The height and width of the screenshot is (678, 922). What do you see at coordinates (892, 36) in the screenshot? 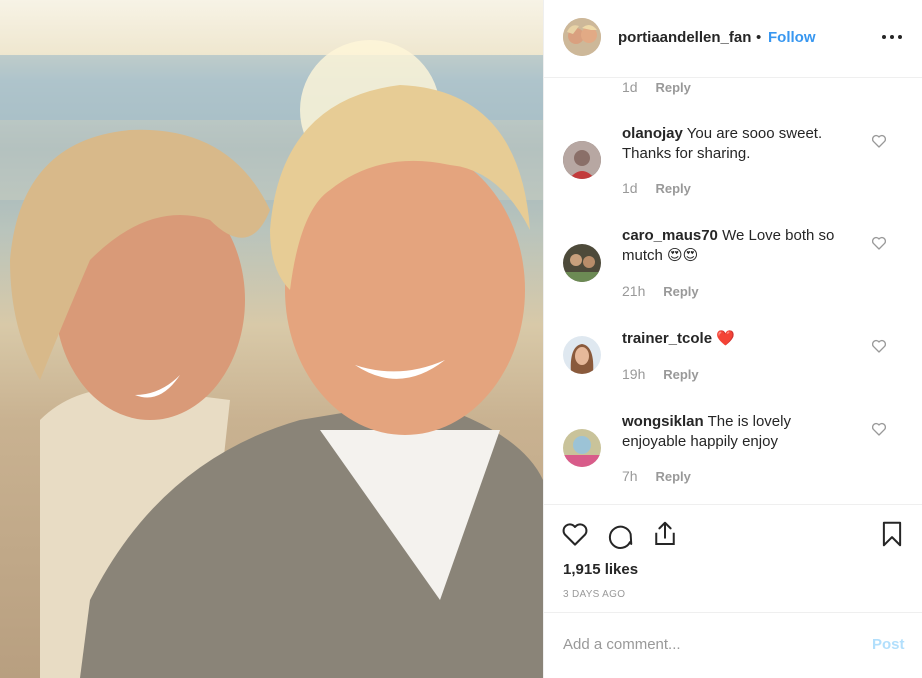
I see `more-horizontal-icon` at bounding box center [892, 36].